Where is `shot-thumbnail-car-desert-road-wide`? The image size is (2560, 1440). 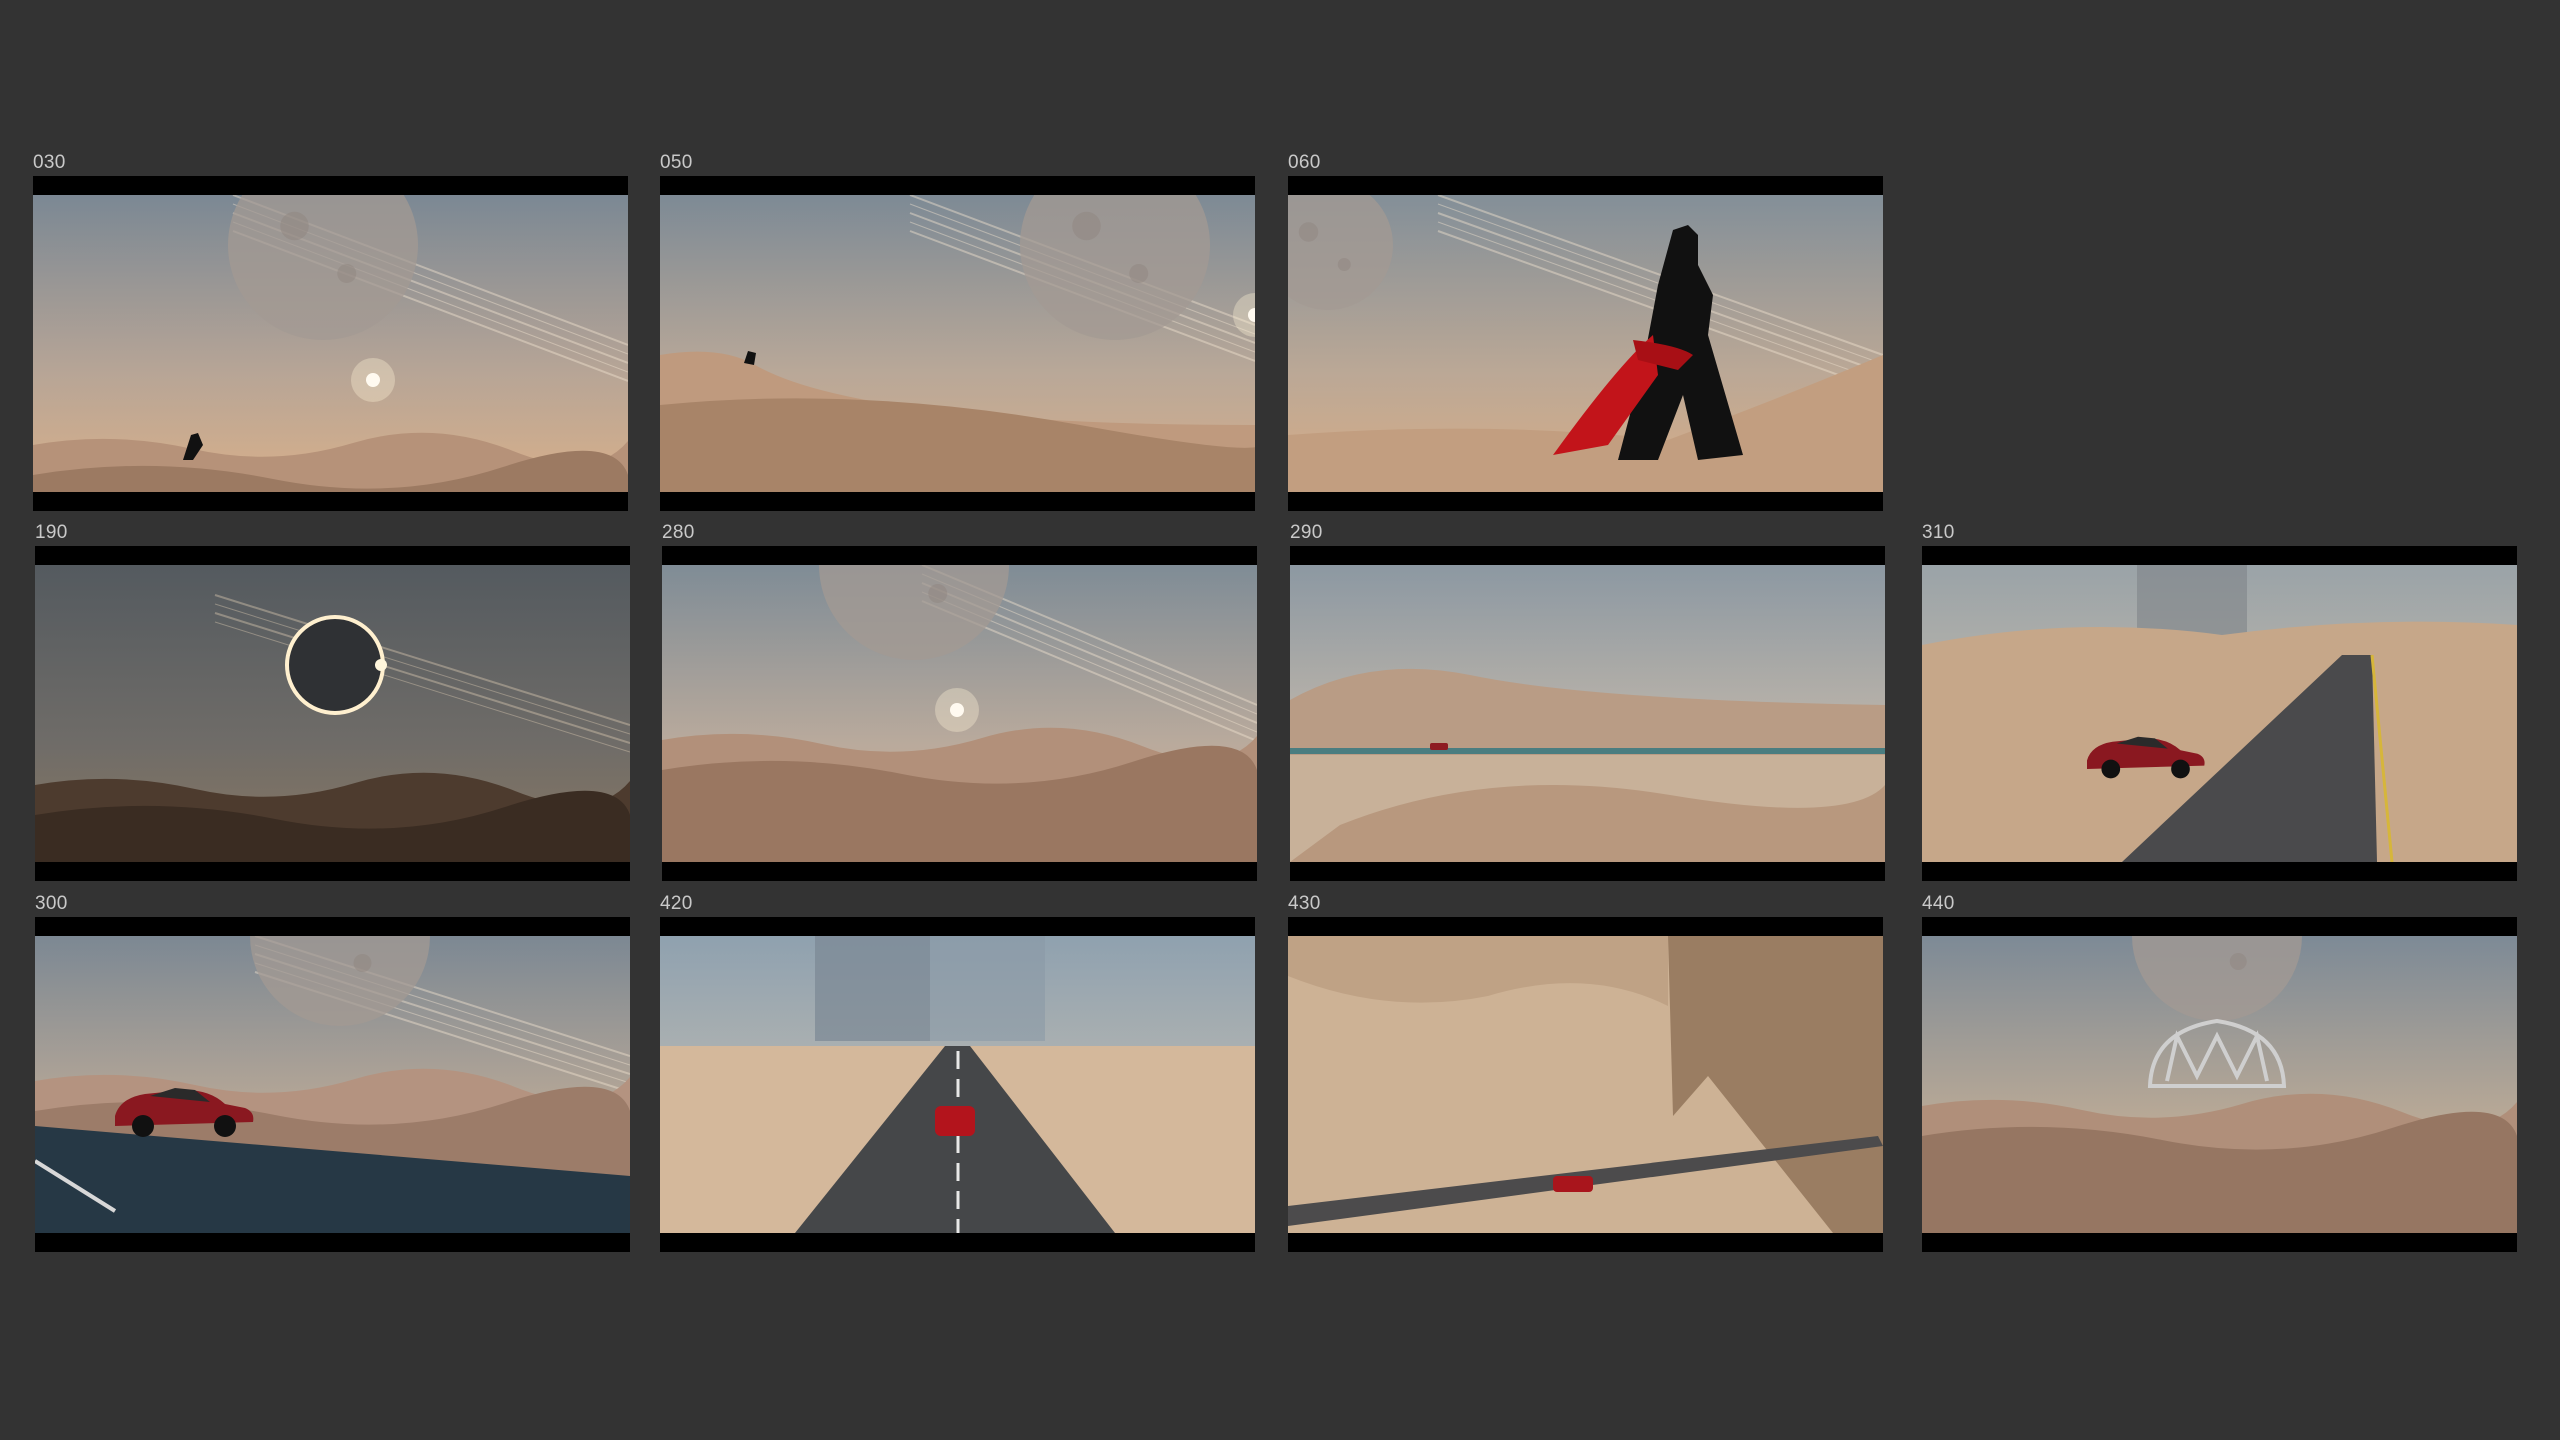 shot-thumbnail-car-desert-road-wide is located at coordinates (1587, 713).